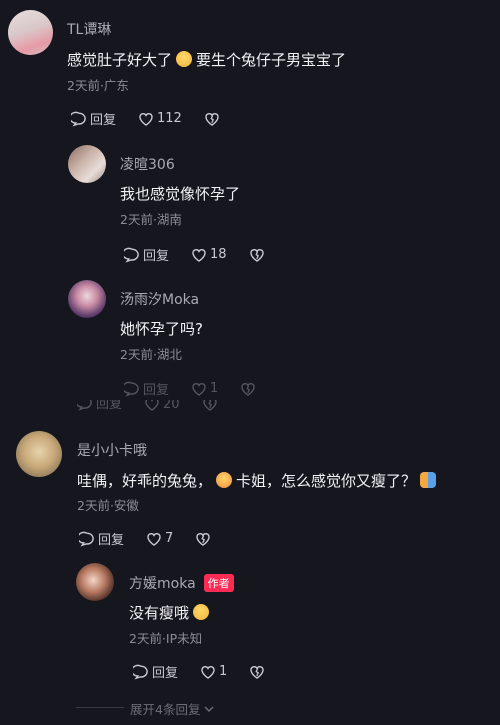 The width and height of the screenshot is (500, 725). I want to click on comment-actions: 回复 112, so click(156, 118).